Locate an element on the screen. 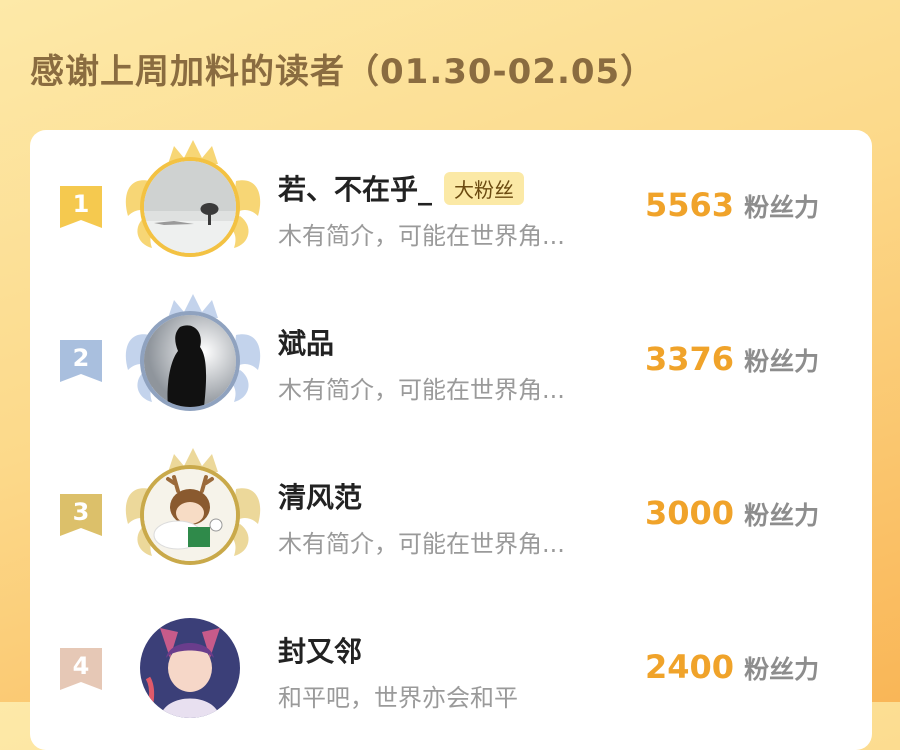  reader-bio: 和平吧，世界亦会和平 is located at coordinates (398, 698).